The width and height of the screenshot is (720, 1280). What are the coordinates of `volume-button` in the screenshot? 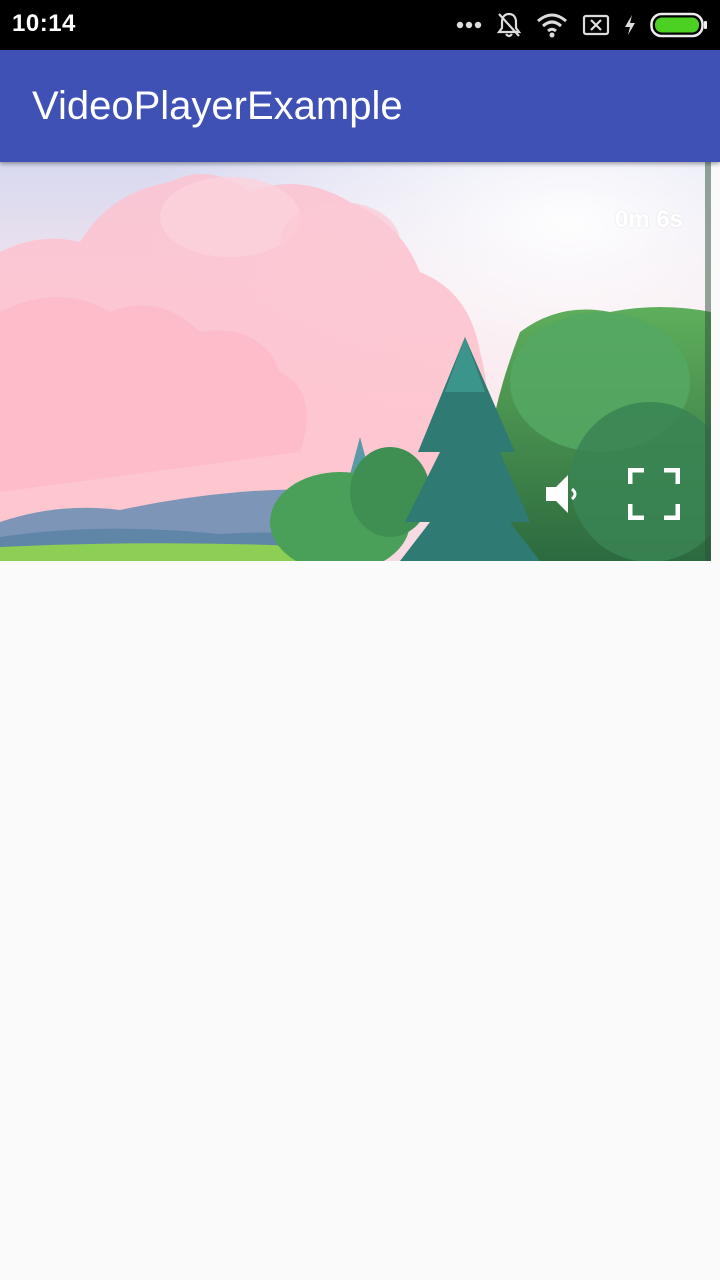 It's located at (564, 496).